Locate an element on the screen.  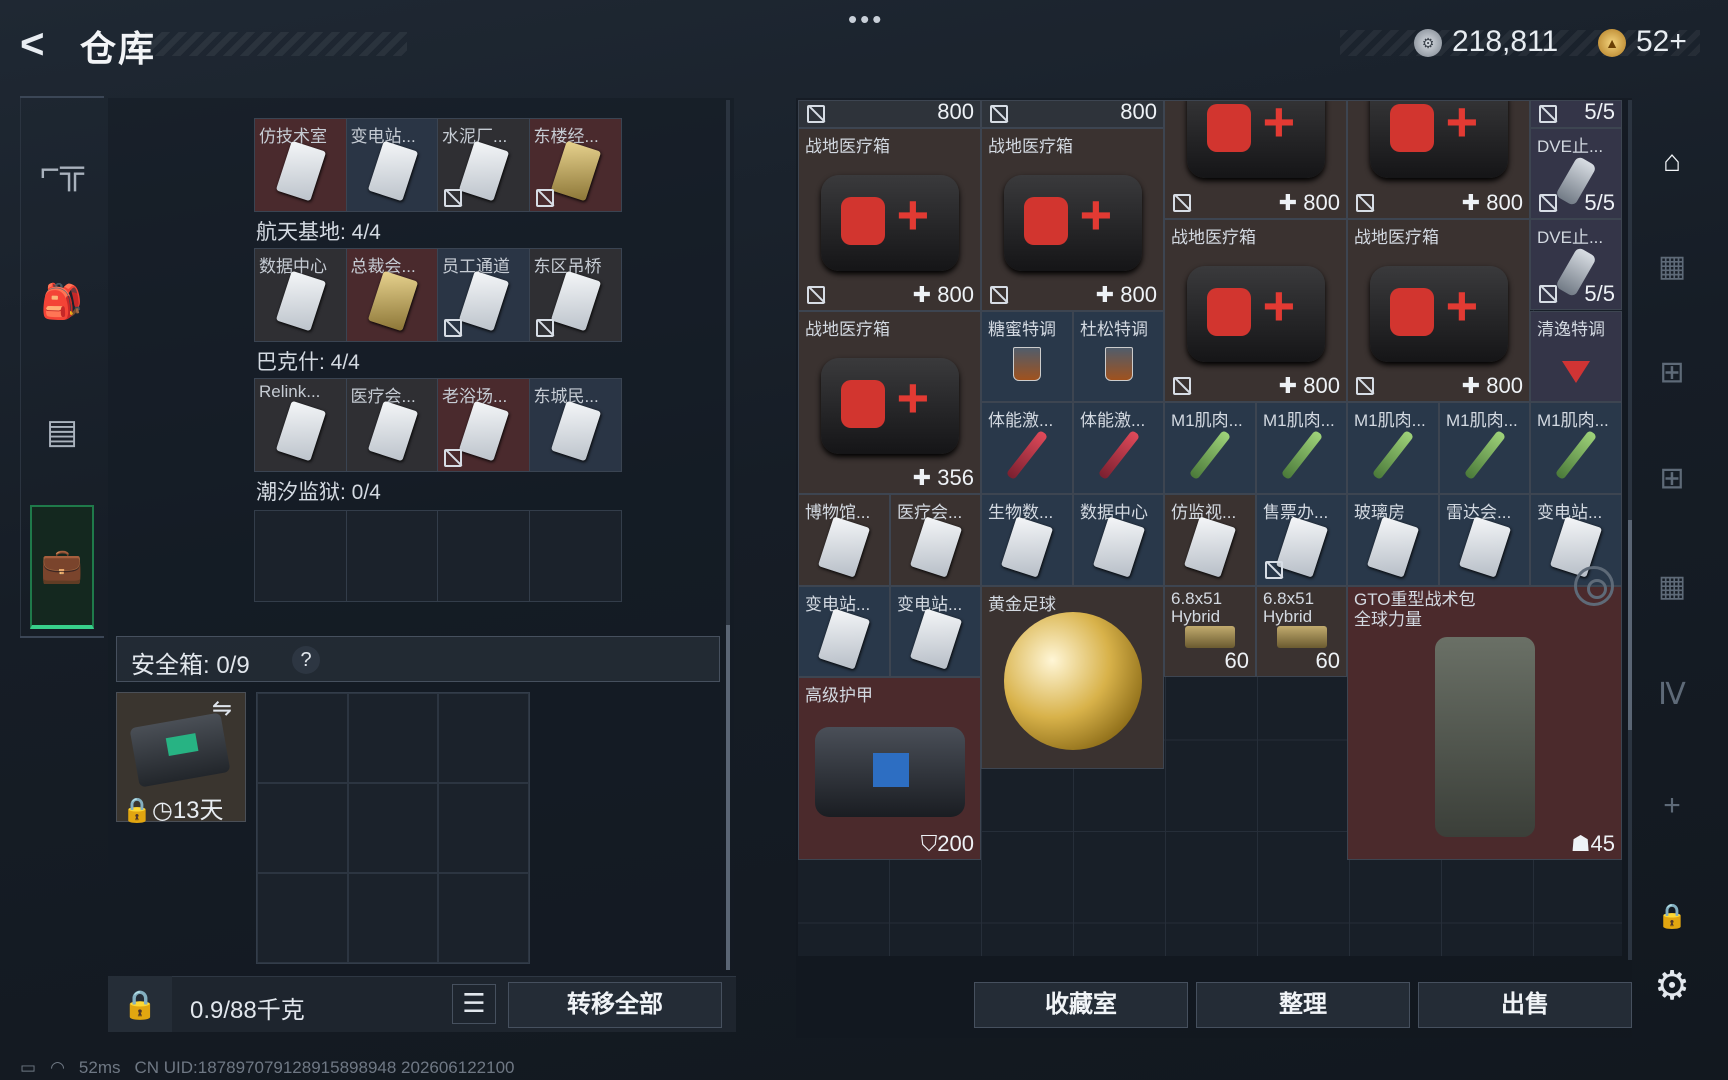
add-icon: + is located at coordinates (1672, 806).